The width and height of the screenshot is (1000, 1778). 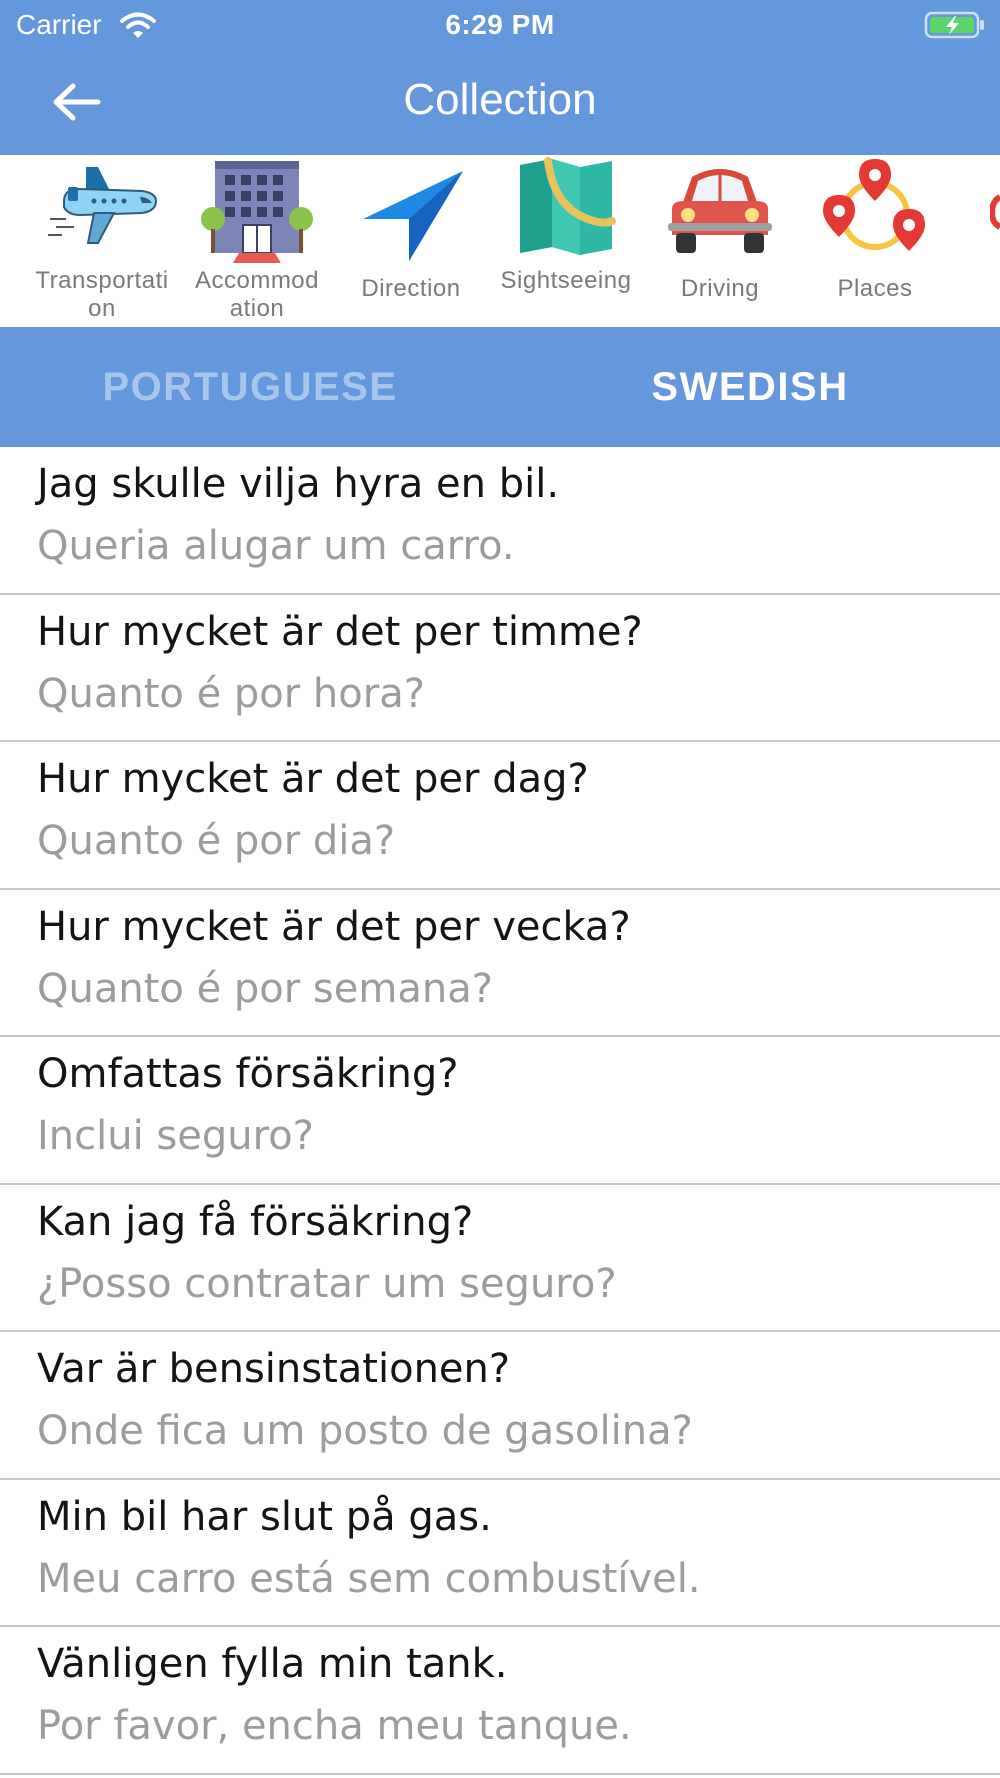 I want to click on direction-arrow-icon, so click(x=413, y=216).